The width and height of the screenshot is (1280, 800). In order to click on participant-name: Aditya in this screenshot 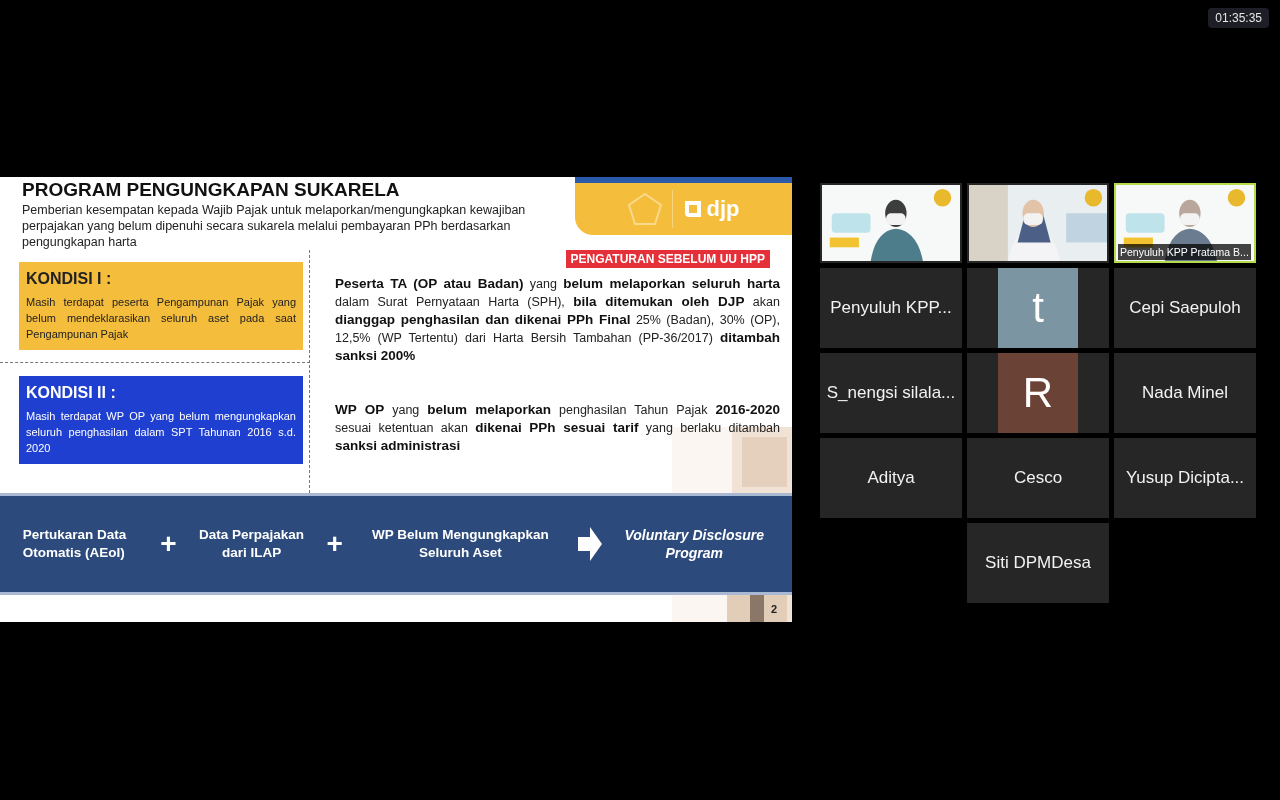, I will do `click(891, 478)`.